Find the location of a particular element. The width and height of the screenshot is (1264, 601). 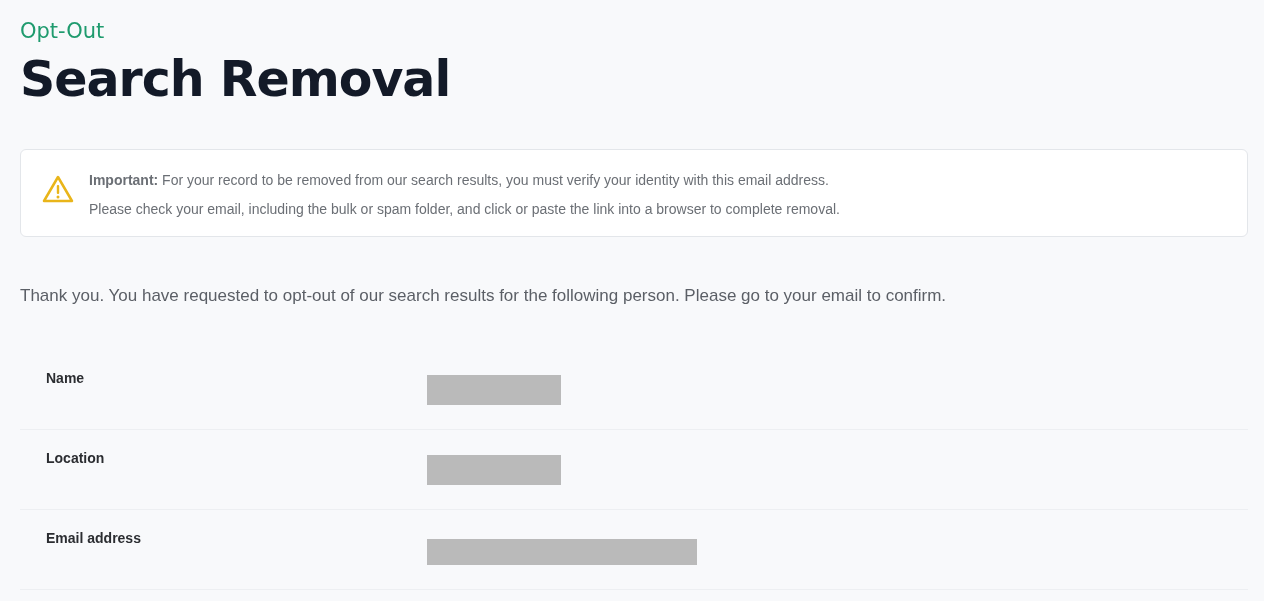

field-label: Email address is located at coordinates (94, 538).